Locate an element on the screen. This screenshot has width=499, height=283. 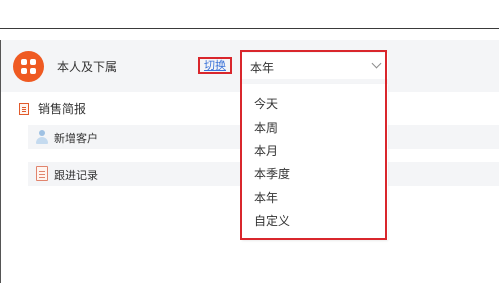
switch-link: 切换 is located at coordinates (215, 65).